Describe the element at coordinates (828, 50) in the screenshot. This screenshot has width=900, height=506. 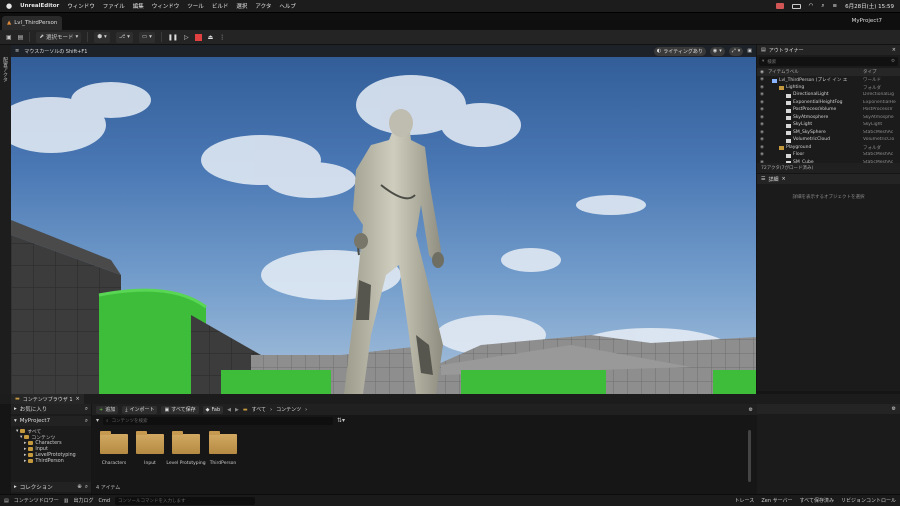
I see `outliner-tab: ▤ アウトライナー ×` at that location.